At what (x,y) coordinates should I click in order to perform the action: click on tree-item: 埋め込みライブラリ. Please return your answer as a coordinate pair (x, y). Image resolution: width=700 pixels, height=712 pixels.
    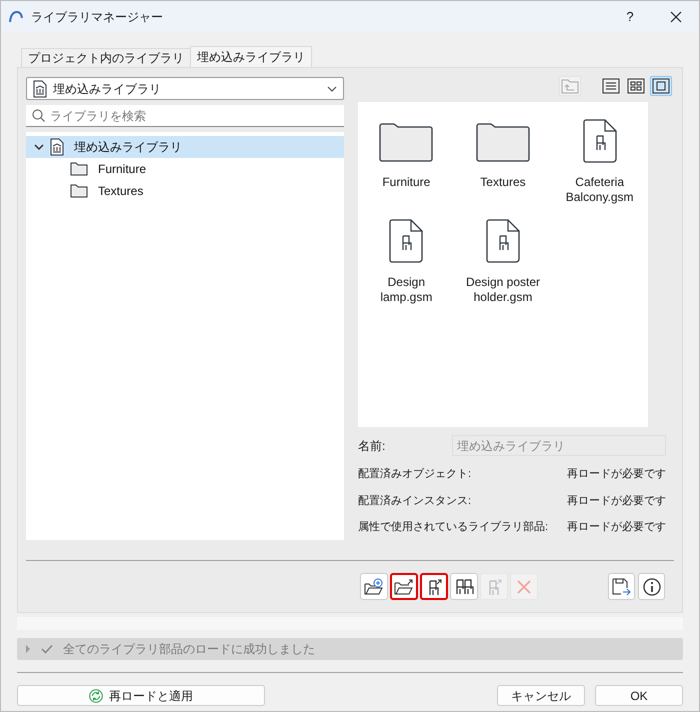
    Looking at the image, I should click on (185, 147).